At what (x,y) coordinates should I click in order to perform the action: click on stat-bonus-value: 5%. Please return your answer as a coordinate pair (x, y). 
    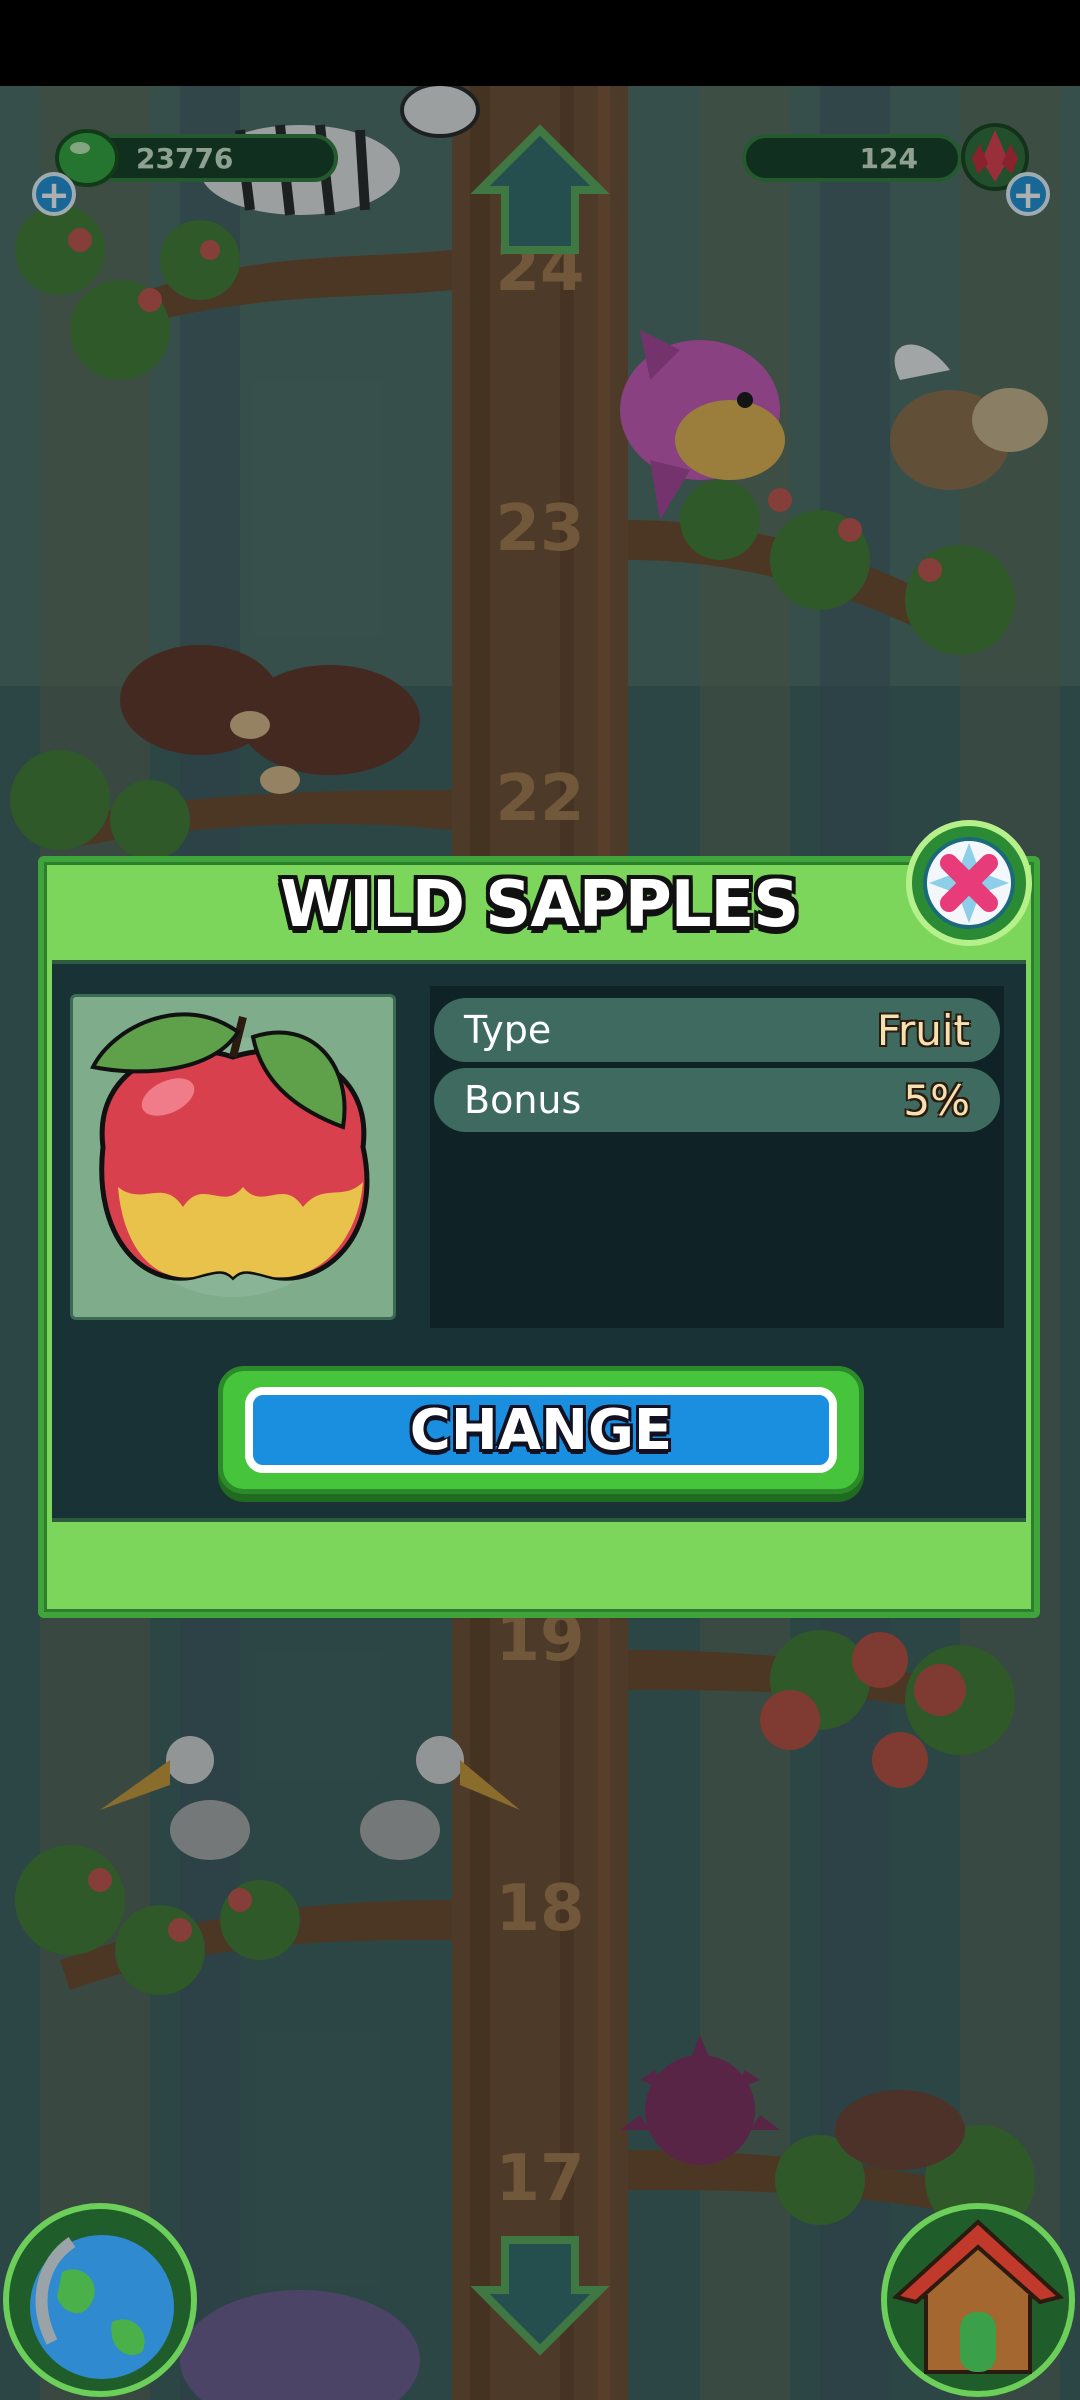
    Looking at the image, I should click on (936, 1100).